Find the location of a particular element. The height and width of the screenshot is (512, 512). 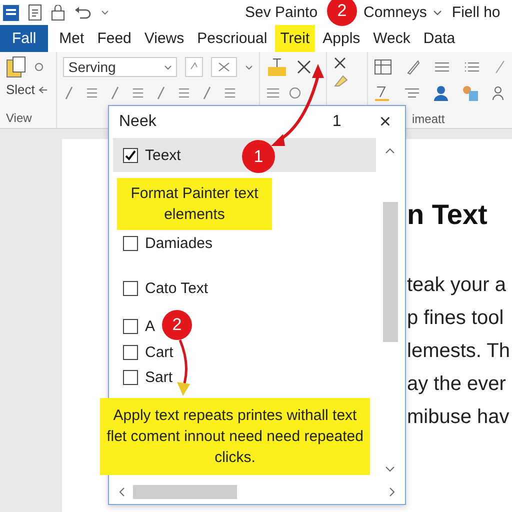

body-text: lemests. Th is located at coordinates (459, 351).